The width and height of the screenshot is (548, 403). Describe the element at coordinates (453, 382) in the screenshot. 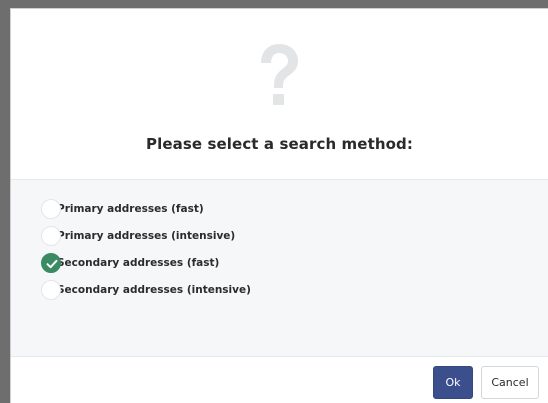

I see `ok-button: Ok` at that location.